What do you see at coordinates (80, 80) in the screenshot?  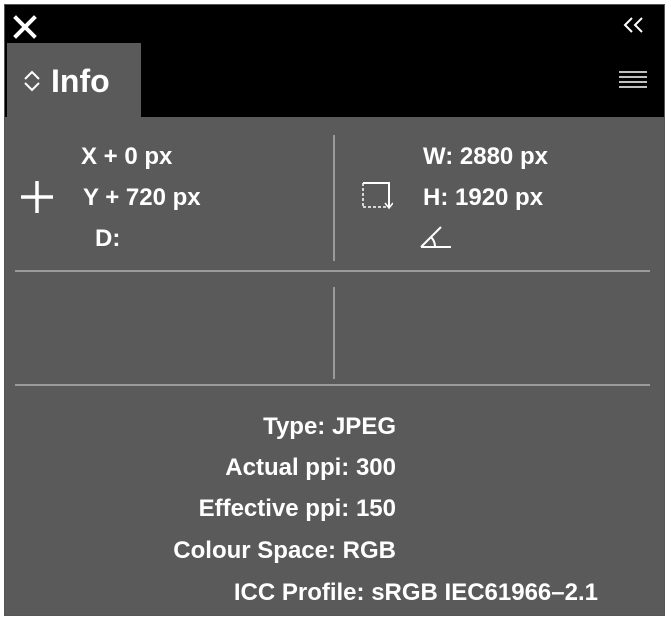 I see `tab-info-label: Info` at bounding box center [80, 80].